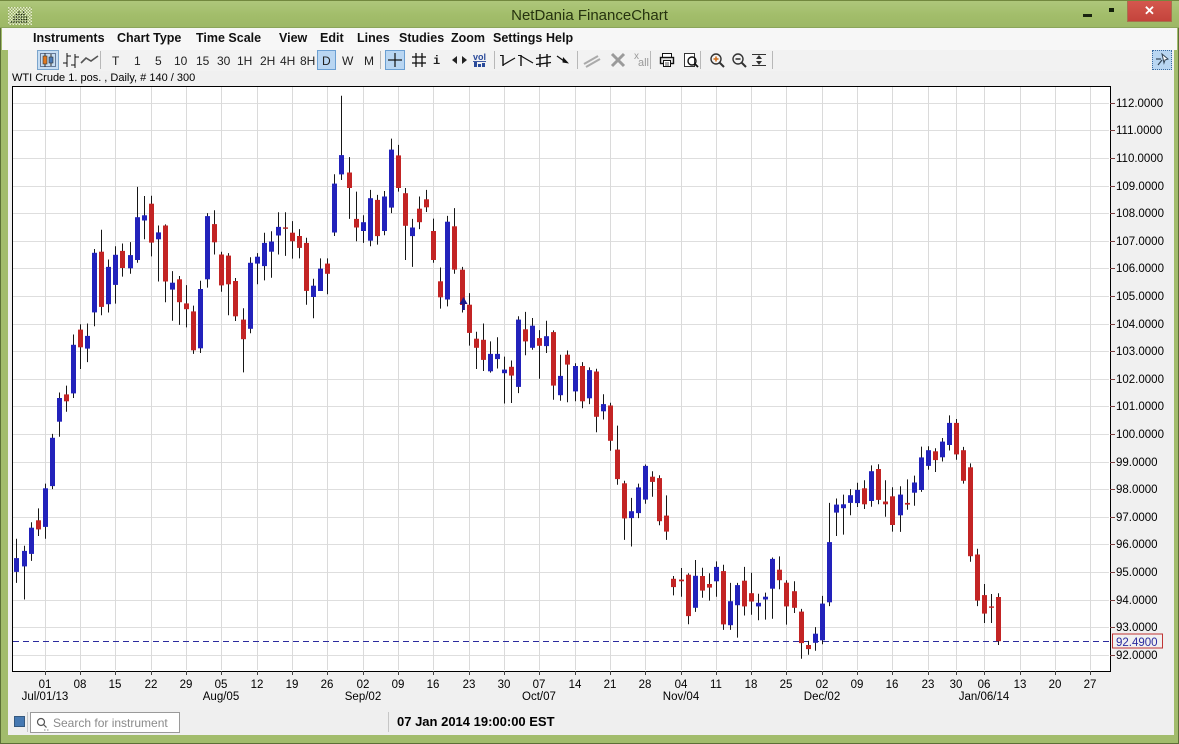 The height and width of the screenshot is (744, 1179). What do you see at coordinates (363, 697) in the screenshot?
I see `svg-text: Sep/02` at bounding box center [363, 697].